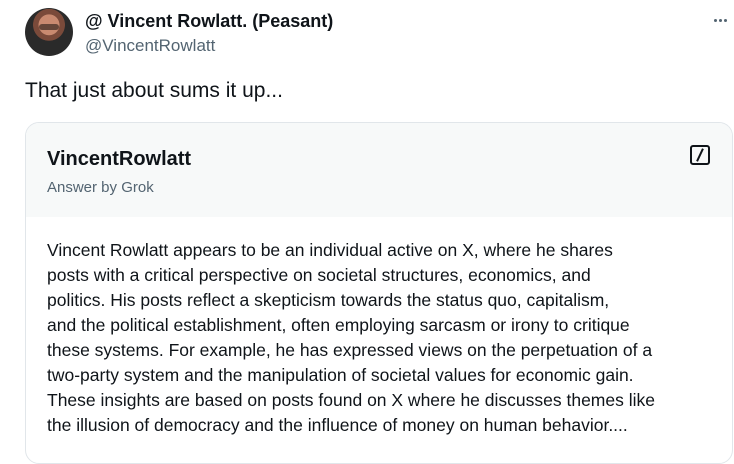 The image size is (734, 464). Describe the element at coordinates (700, 155) in the screenshot. I see `grok-logo-icon` at that location.